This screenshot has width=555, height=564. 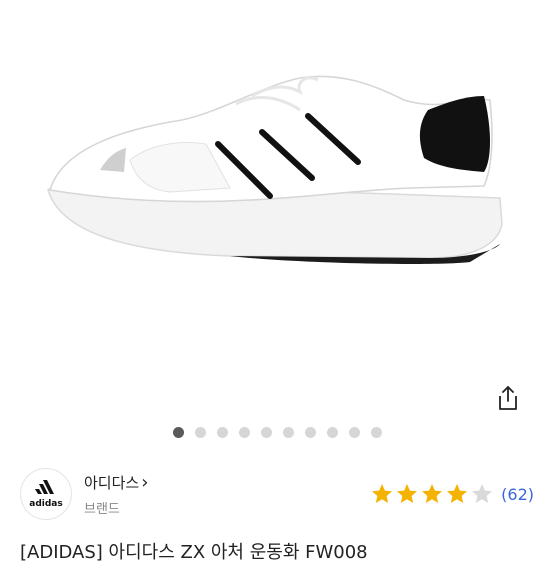 I want to click on adidas-logo-icon, so click(x=44, y=486).